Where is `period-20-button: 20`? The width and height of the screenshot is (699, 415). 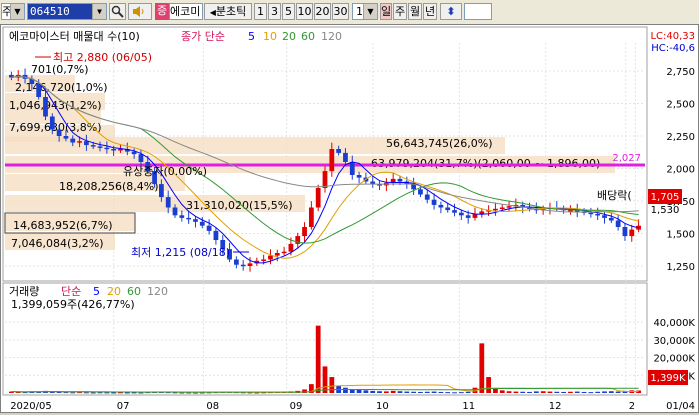 period-20-button: 20 is located at coordinates (322, 11).